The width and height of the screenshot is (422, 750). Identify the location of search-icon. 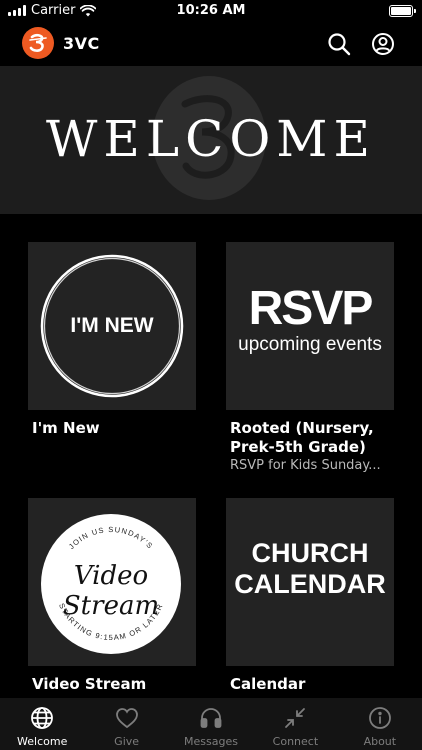
(339, 44).